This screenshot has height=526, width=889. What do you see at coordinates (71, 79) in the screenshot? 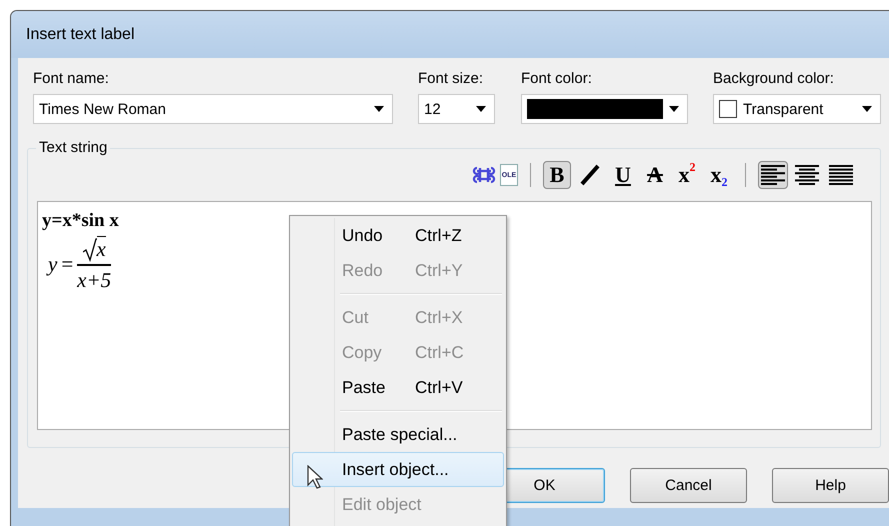
I see `field-label: Font name:` at bounding box center [71, 79].